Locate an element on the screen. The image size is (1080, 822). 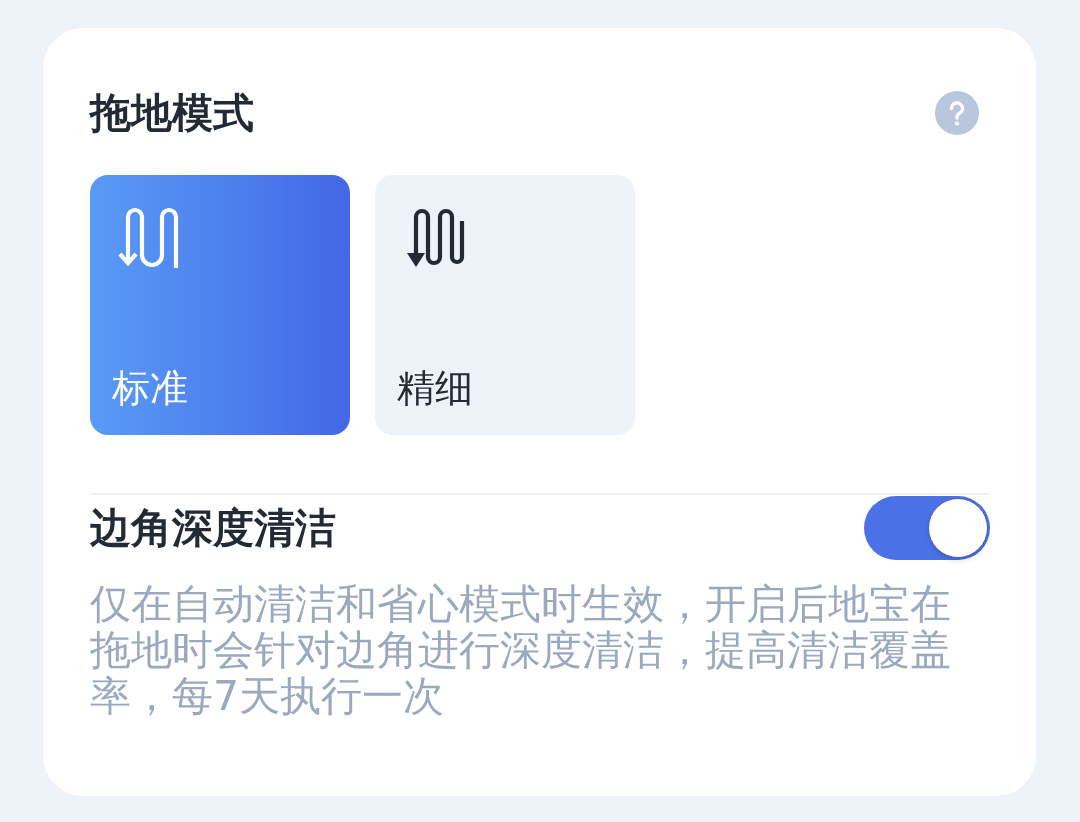
mode-tile: 精细 is located at coordinates (505, 305).